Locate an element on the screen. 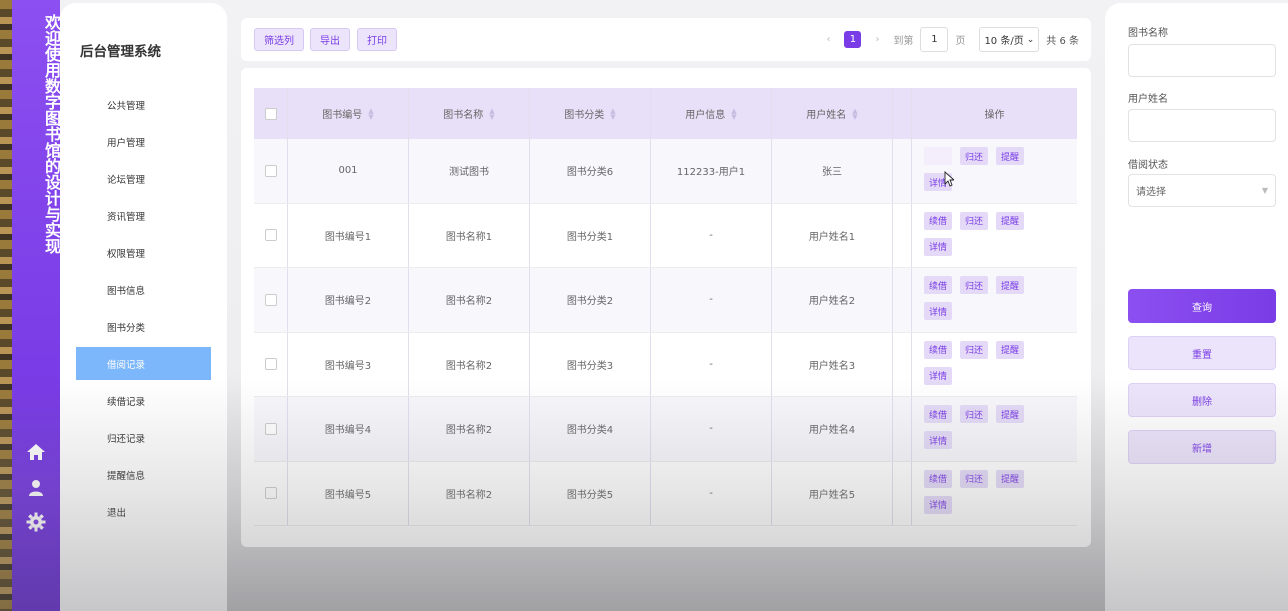  sidebar-item-borrow-records: 借阅记录 is located at coordinates (143, 363).